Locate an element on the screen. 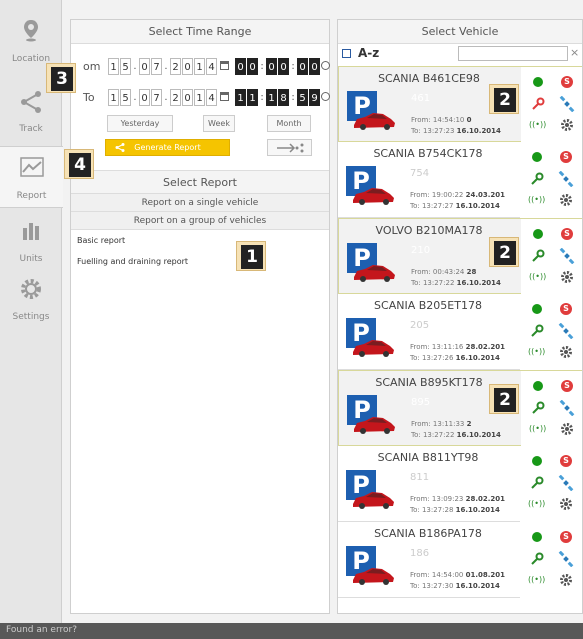 The width and height of the screenshot is (583, 639). callout-badge: 4 is located at coordinates (79, 164).